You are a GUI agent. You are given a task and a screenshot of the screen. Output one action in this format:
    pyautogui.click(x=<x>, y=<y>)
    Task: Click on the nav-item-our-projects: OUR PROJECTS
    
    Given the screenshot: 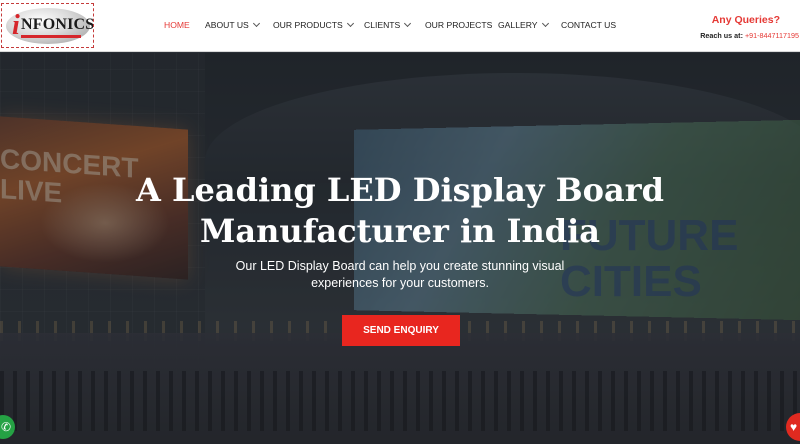 What is the action you would take?
    pyautogui.click(x=458, y=25)
    